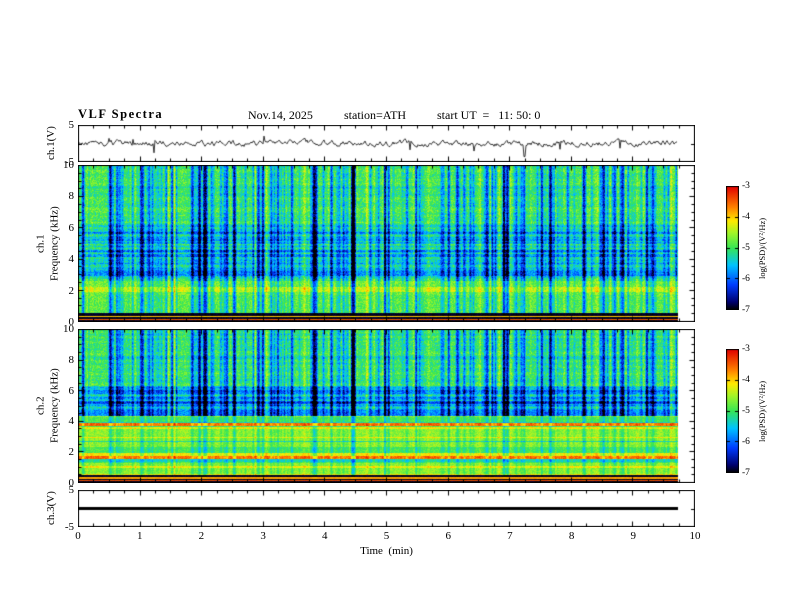 This screenshot has width=792, height=612. What do you see at coordinates (571, 536) in the screenshot?
I see `x-tick-label: 8` at bounding box center [571, 536].